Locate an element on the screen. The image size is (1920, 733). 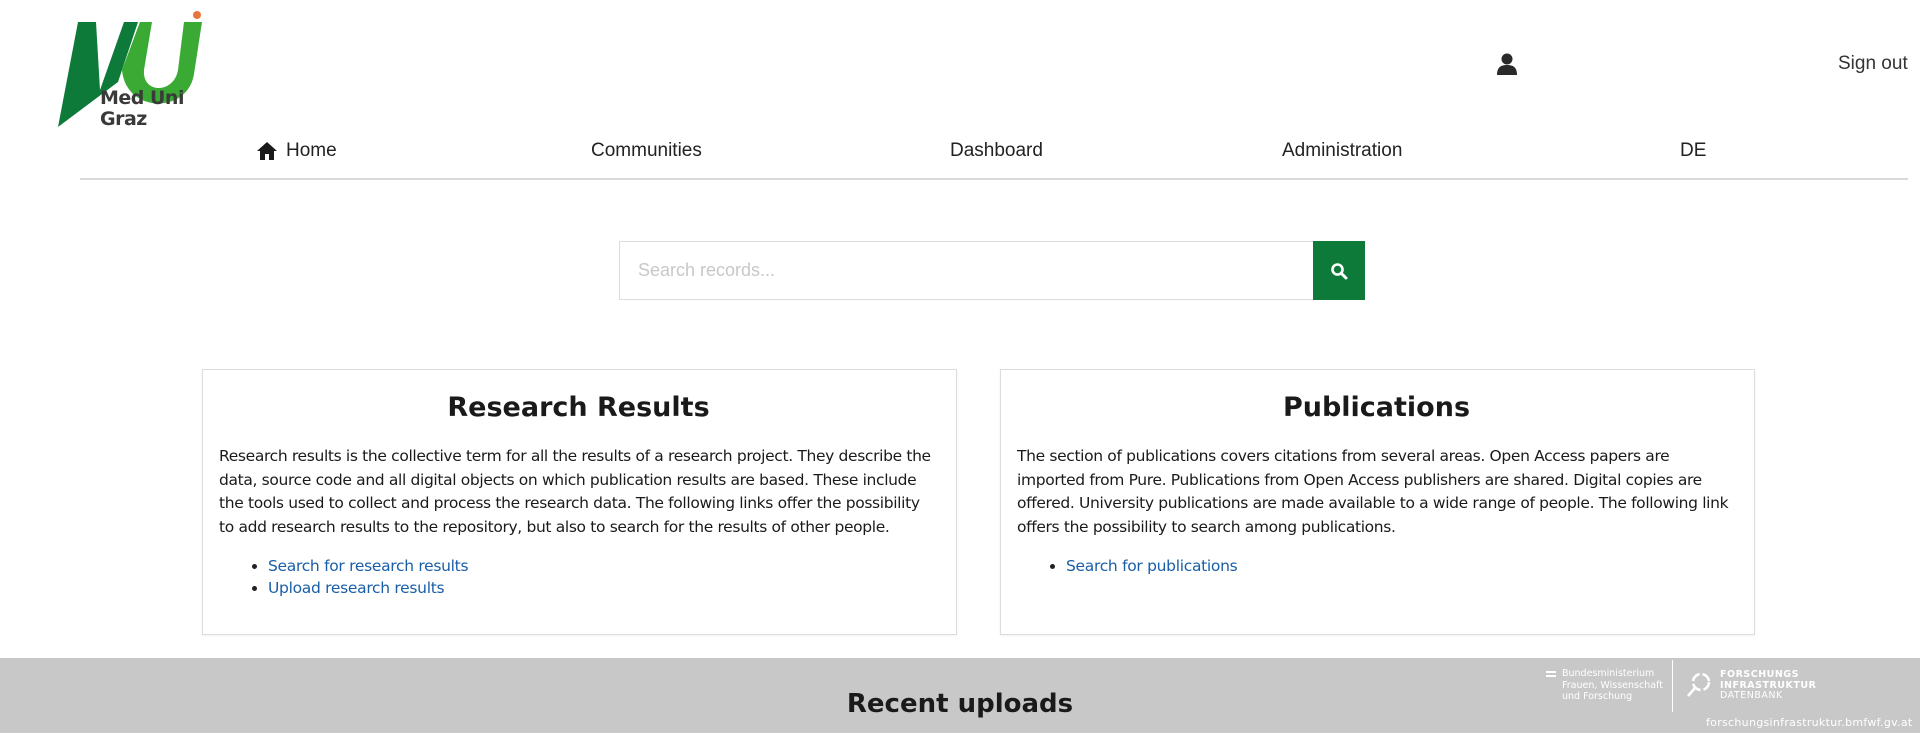
nav-item-label: Administration is located at coordinates (1342, 150).